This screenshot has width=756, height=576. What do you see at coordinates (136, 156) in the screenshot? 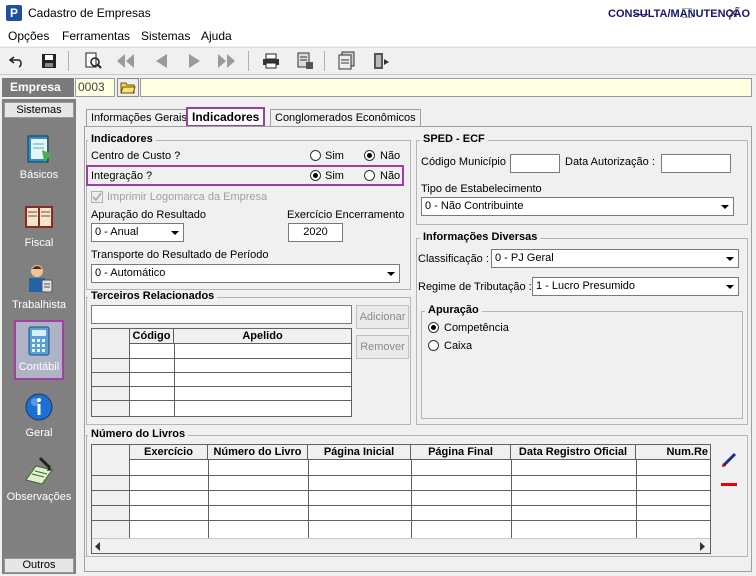
I see `centro-custo-label: Centro de Custo ?` at bounding box center [136, 156].